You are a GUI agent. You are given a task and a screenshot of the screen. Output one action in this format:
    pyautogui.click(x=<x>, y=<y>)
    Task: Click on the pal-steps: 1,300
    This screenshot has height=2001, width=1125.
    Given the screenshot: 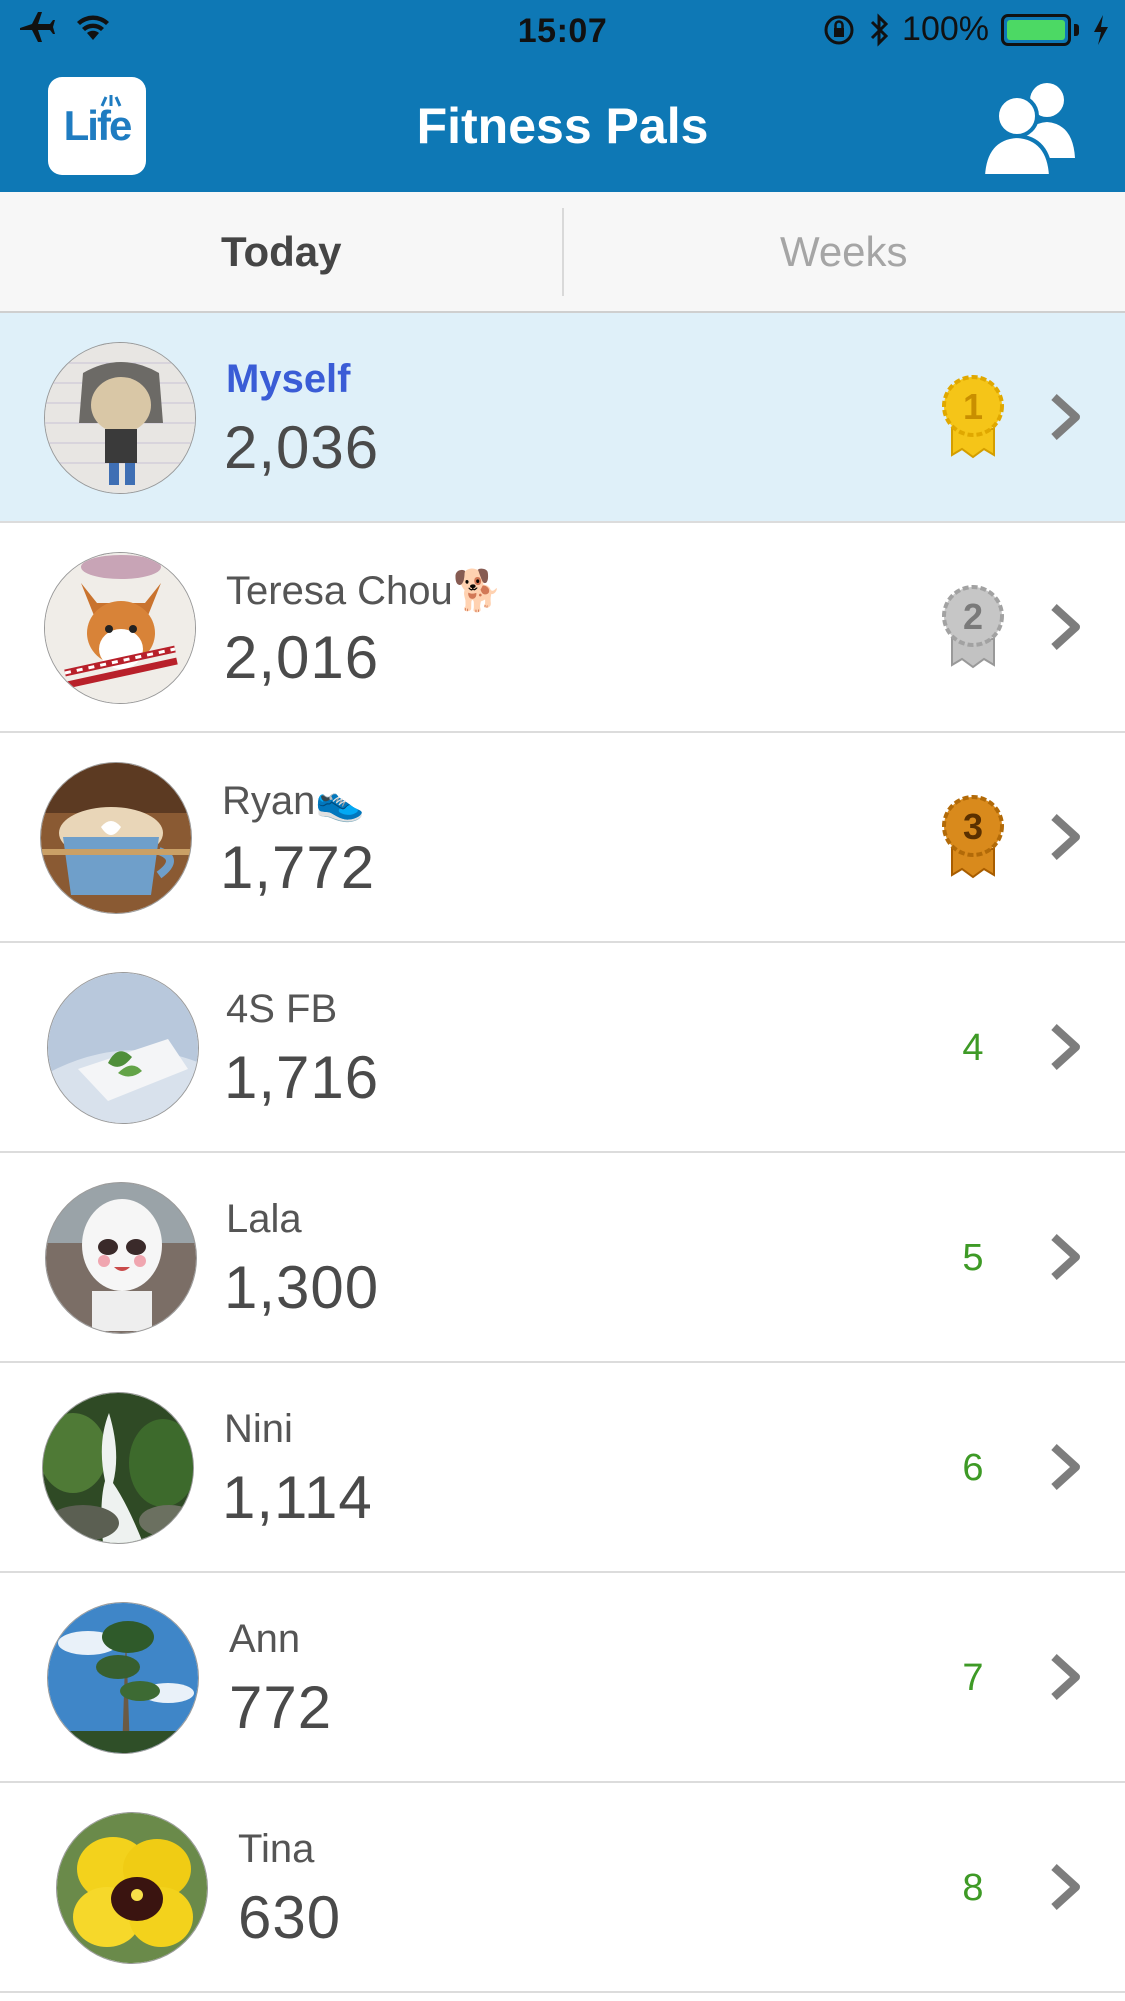 What is the action you would take?
    pyautogui.click(x=302, y=1287)
    